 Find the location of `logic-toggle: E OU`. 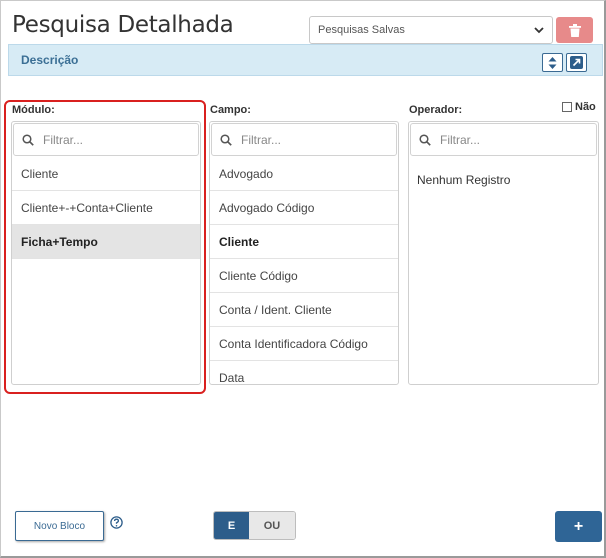

logic-toggle: E OU is located at coordinates (254, 525).